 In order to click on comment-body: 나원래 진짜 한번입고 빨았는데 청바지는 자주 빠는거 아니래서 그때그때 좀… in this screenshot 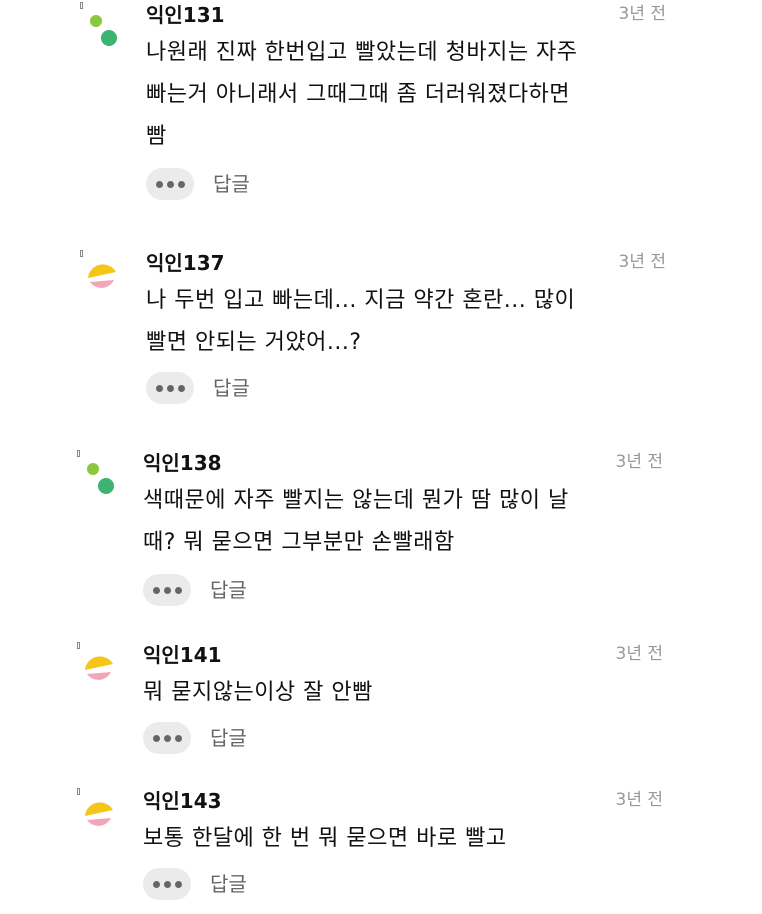, I will do `click(406, 95)`.